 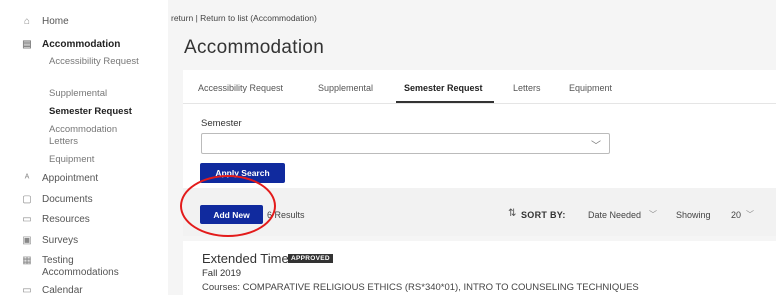 What do you see at coordinates (66, 219) in the screenshot?
I see `sidebar-item-label: Resources` at bounding box center [66, 219].